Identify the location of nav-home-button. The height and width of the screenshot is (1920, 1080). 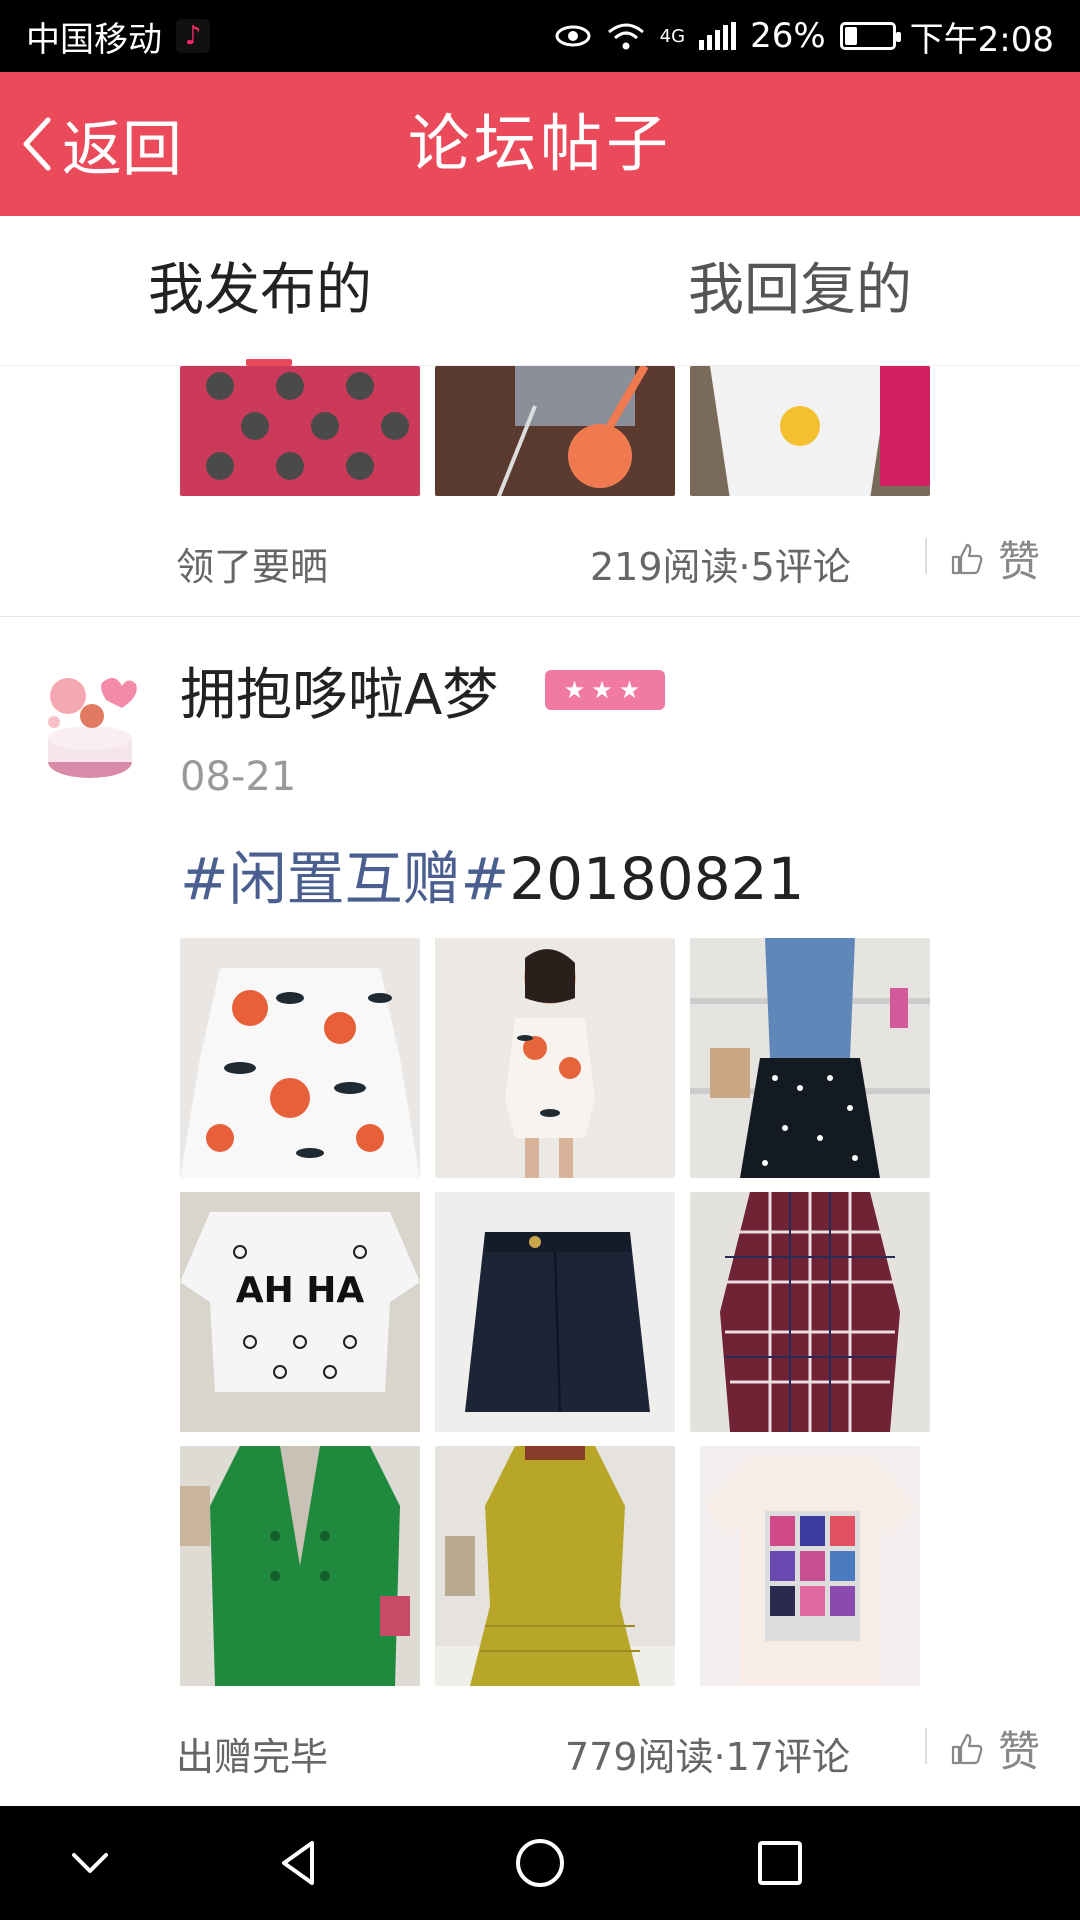
(540, 1863).